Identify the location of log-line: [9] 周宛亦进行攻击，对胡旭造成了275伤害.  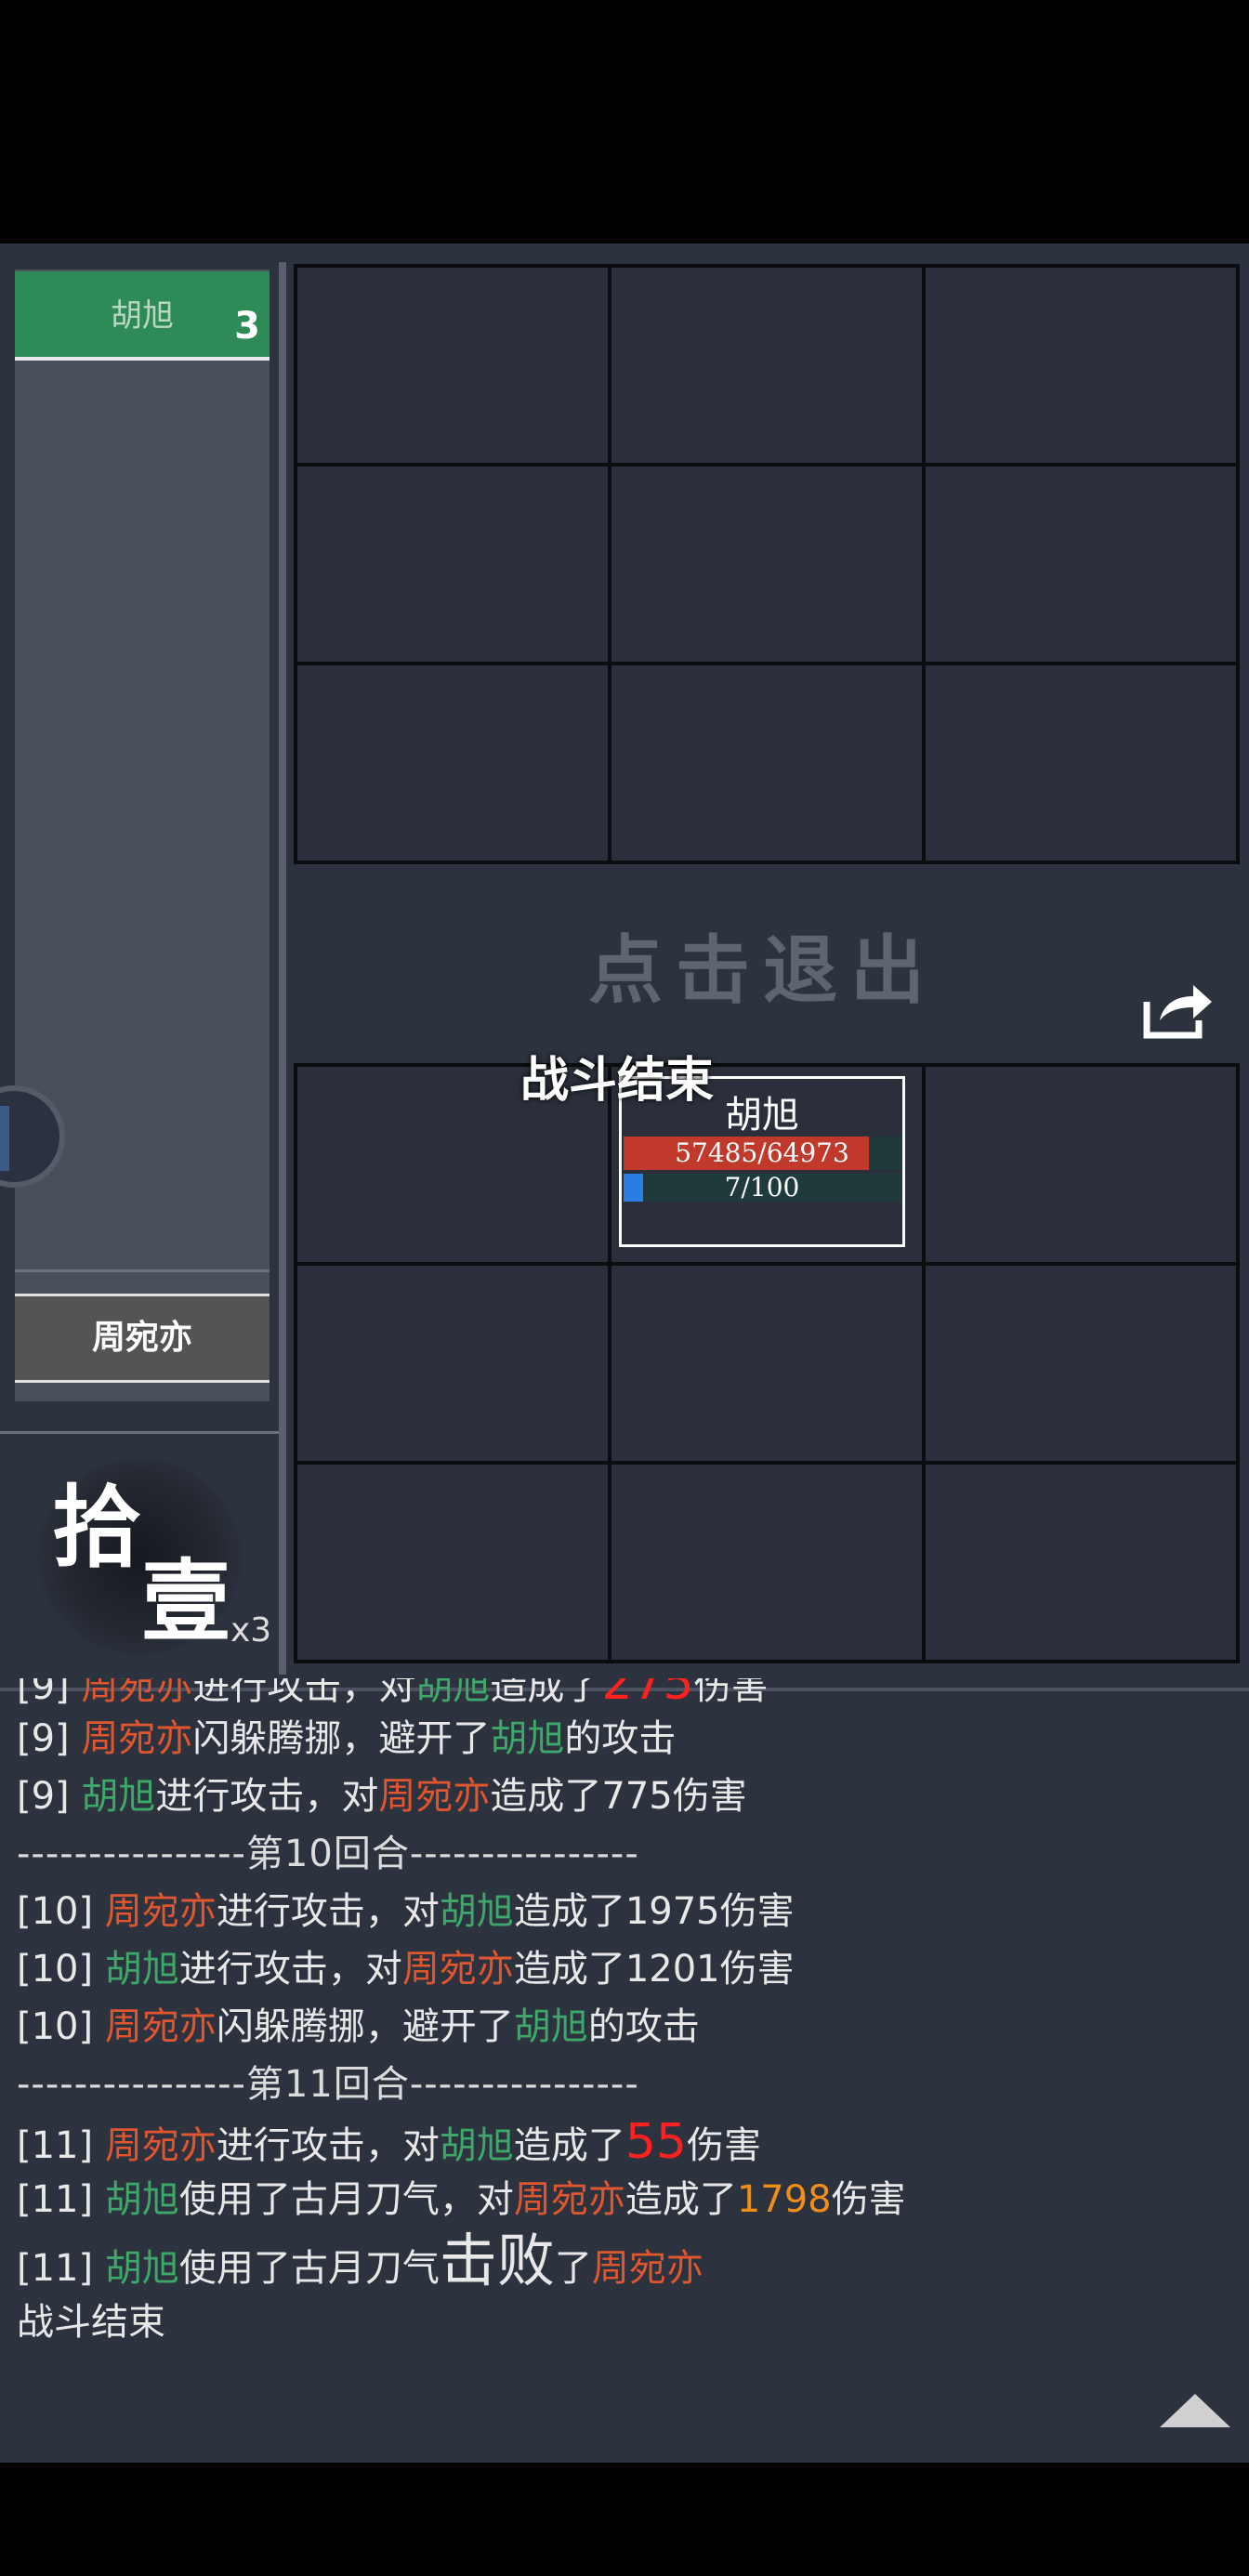
(625, 1694).